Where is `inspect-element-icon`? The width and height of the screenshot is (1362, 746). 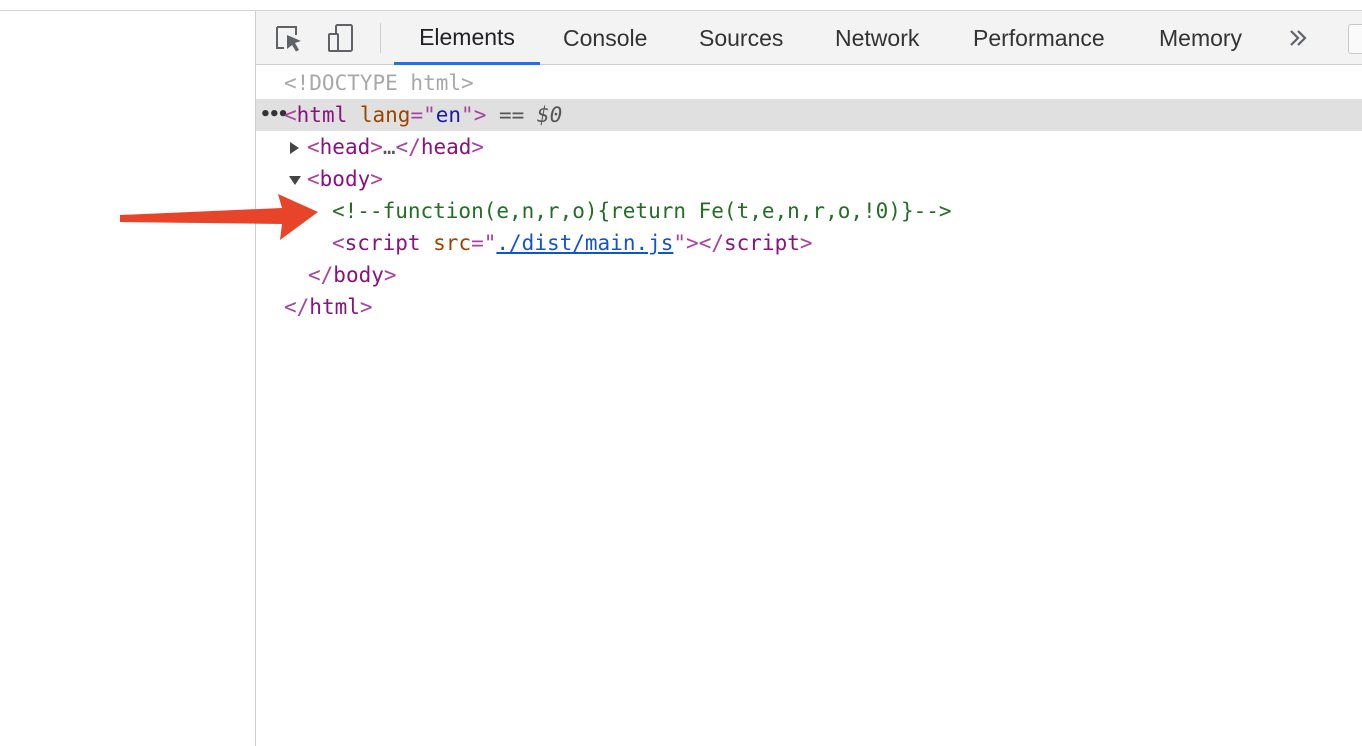
inspect-element-icon is located at coordinates (289, 39).